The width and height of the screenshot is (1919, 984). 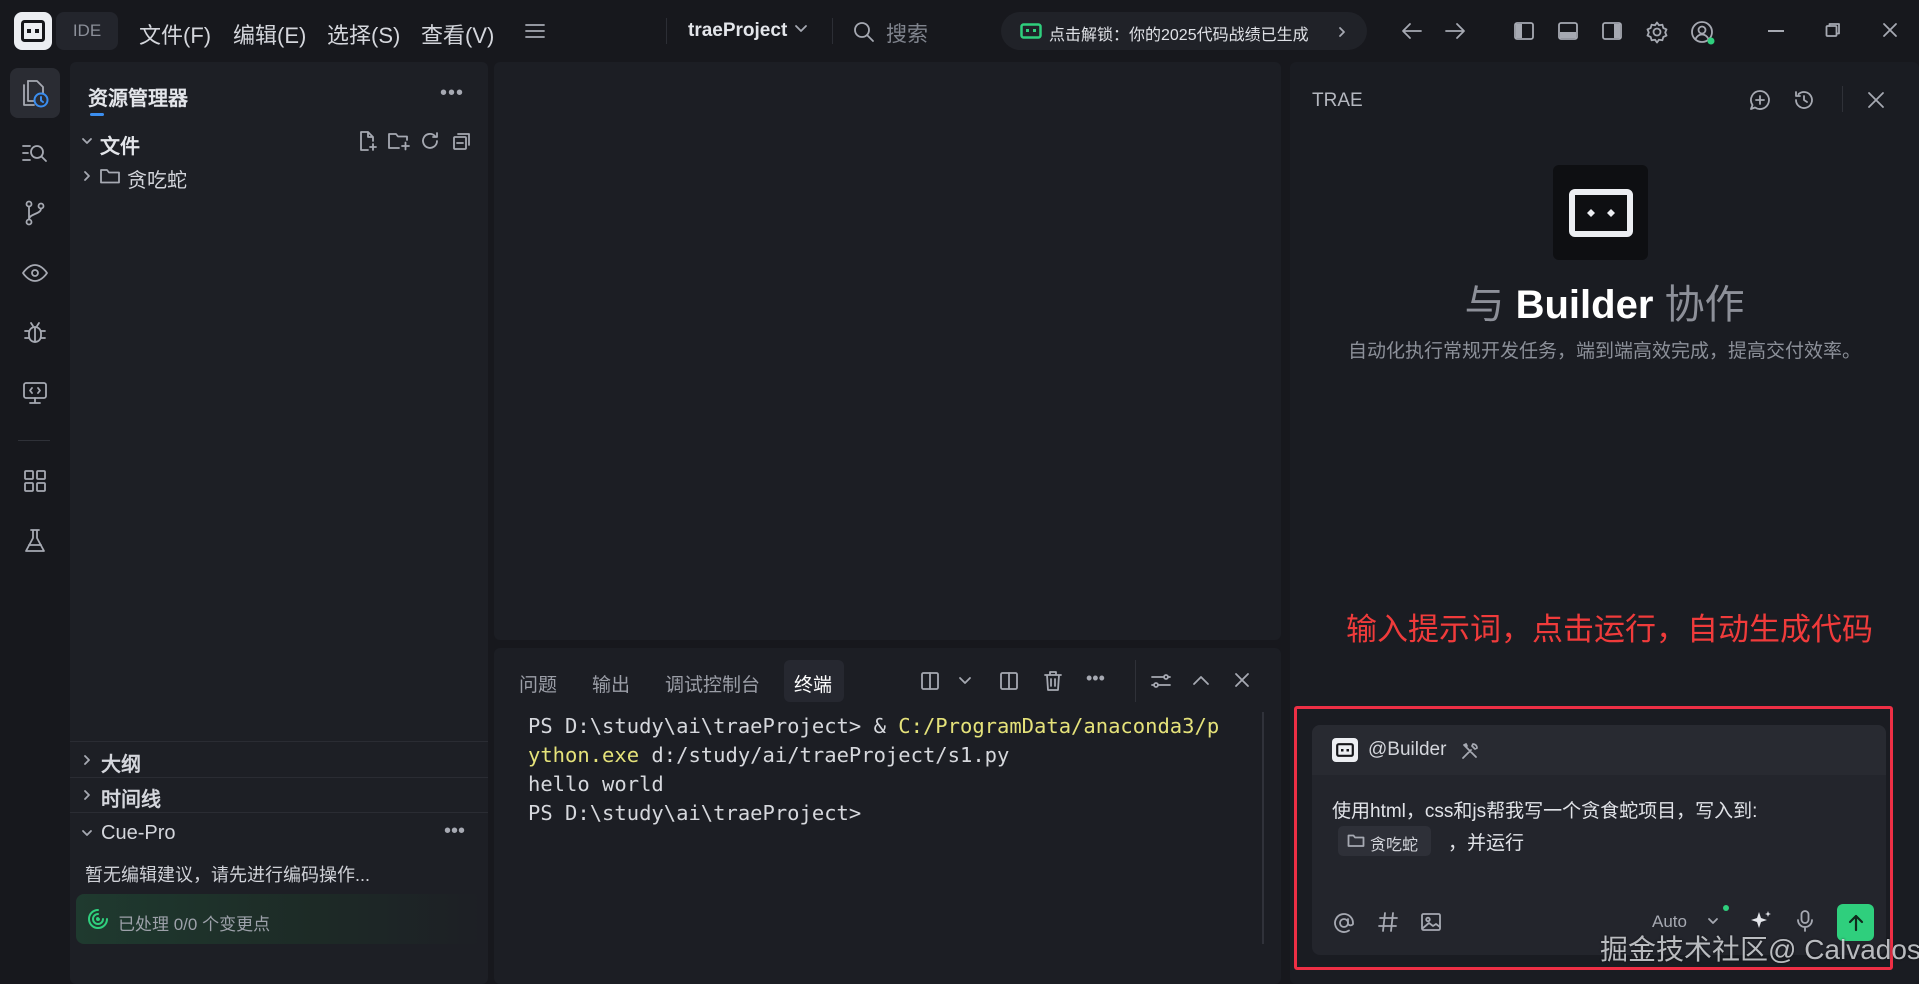 What do you see at coordinates (1568, 31) in the screenshot?
I see `toggle-bottom-panel-icon` at bounding box center [1568, 31].